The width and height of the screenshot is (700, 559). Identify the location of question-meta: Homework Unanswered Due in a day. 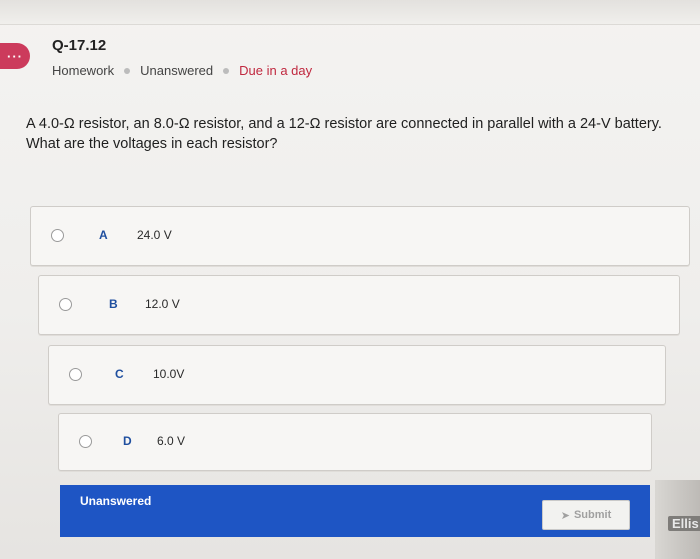
(182, 70).